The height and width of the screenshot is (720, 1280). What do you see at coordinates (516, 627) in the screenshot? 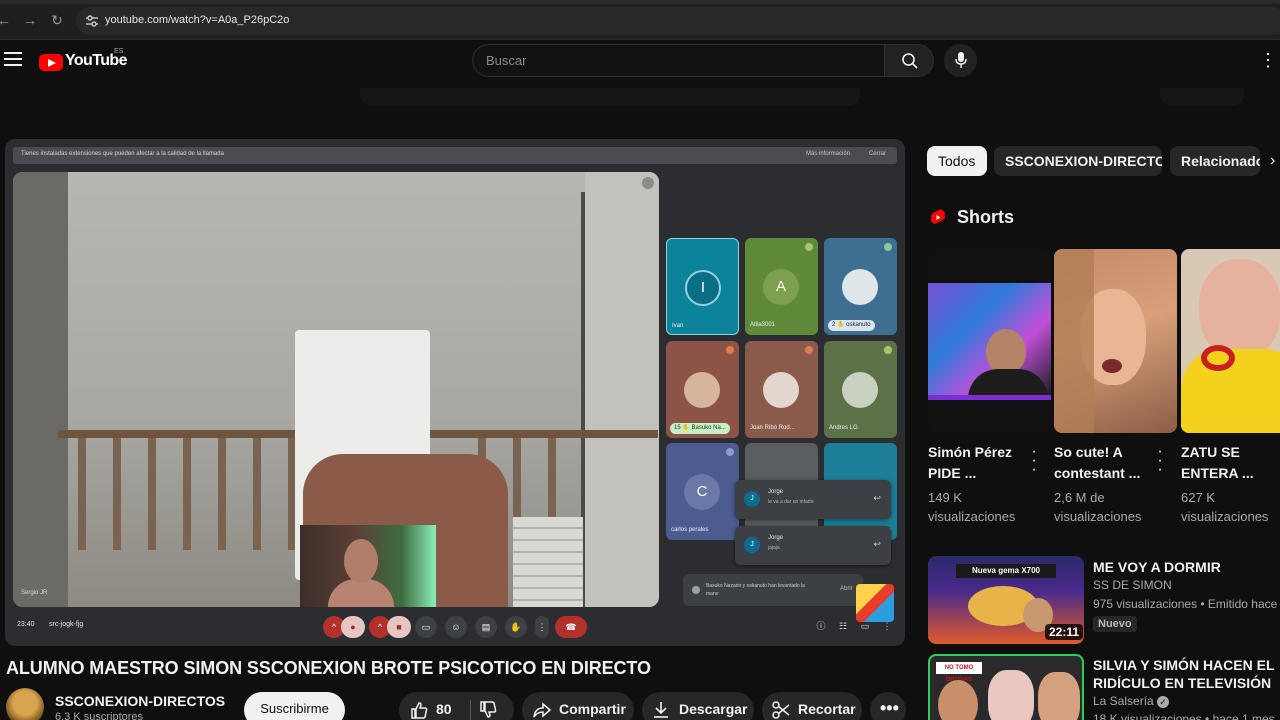
I see `raise-hand-button: ✋` at bounding box center [516, 627].